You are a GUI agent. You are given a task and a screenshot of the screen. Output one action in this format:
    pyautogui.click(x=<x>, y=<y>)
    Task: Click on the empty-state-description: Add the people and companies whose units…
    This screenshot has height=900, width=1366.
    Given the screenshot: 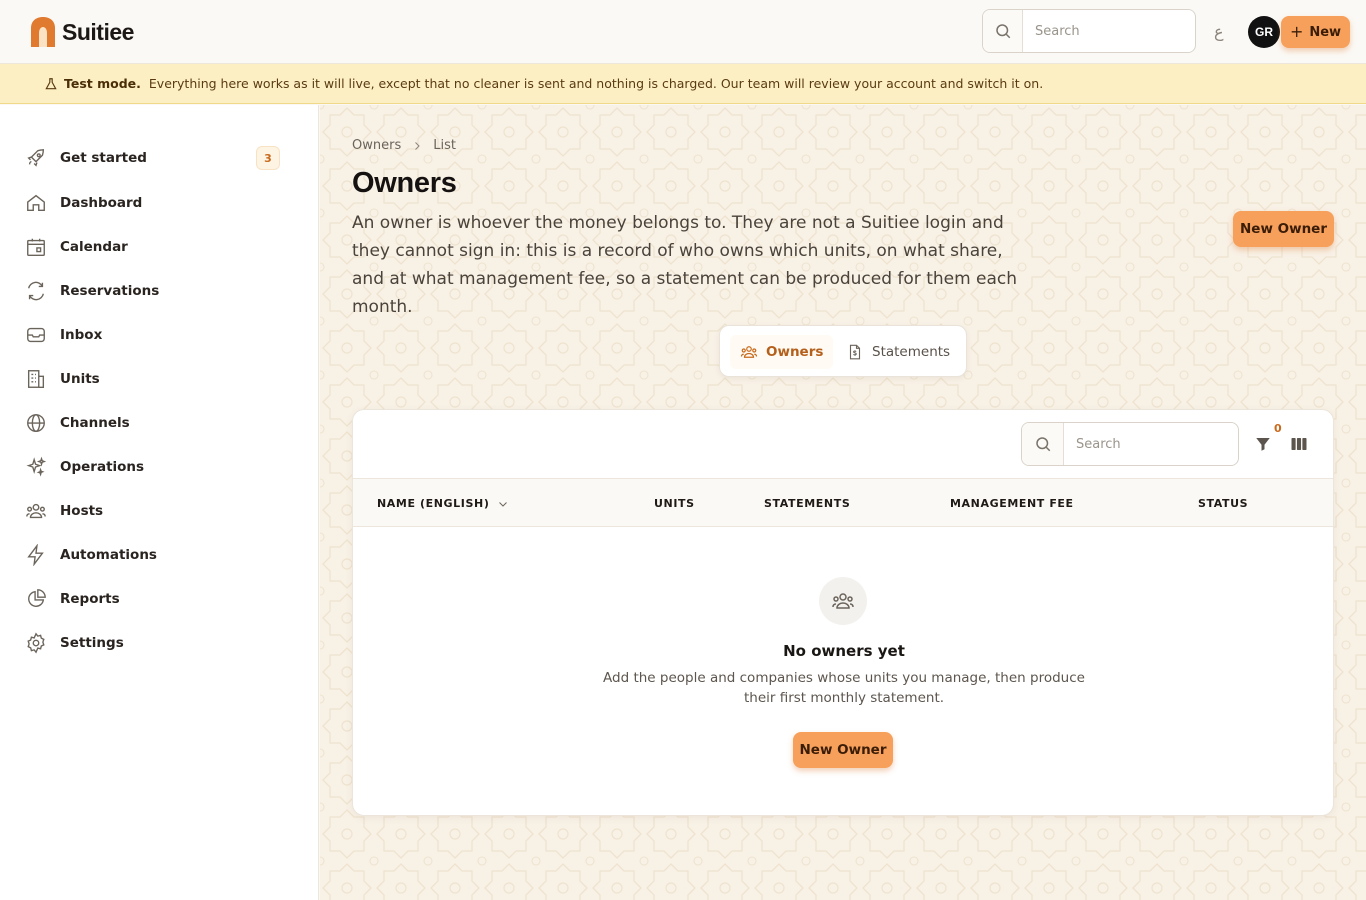 What is the action you would take?
    pyautogui.click(x=844, y=688)
    